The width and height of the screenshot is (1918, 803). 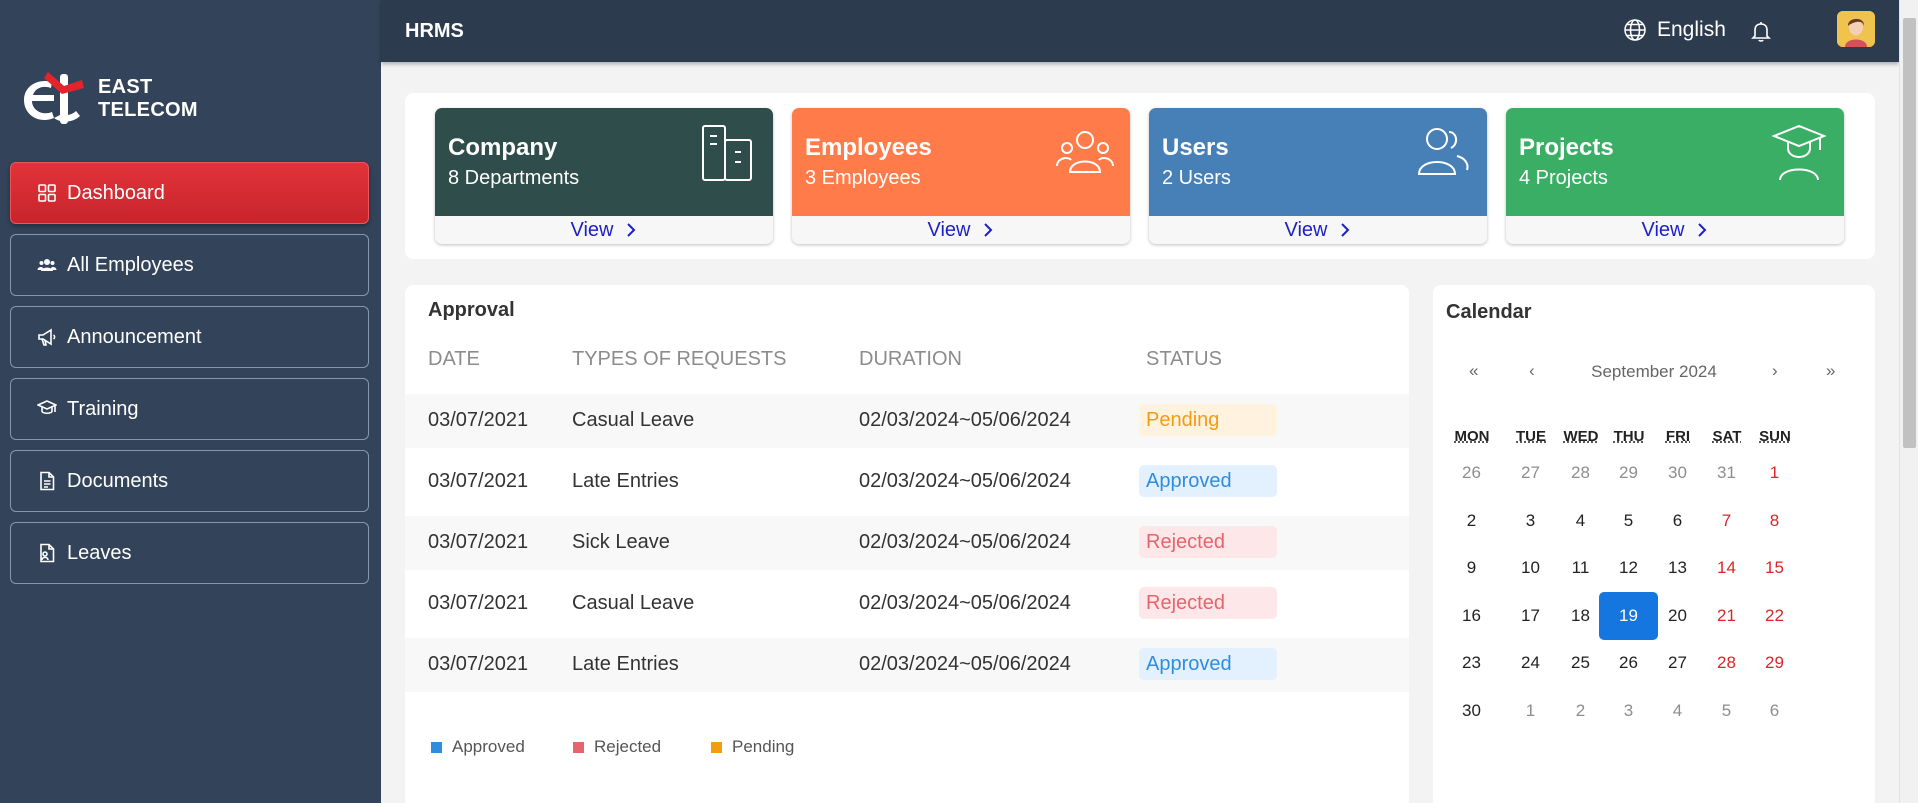 What do you see at coordinates (1318, 230) in the screenshot?
I see `users-view-link: View` at bounding box center [1318, 230].